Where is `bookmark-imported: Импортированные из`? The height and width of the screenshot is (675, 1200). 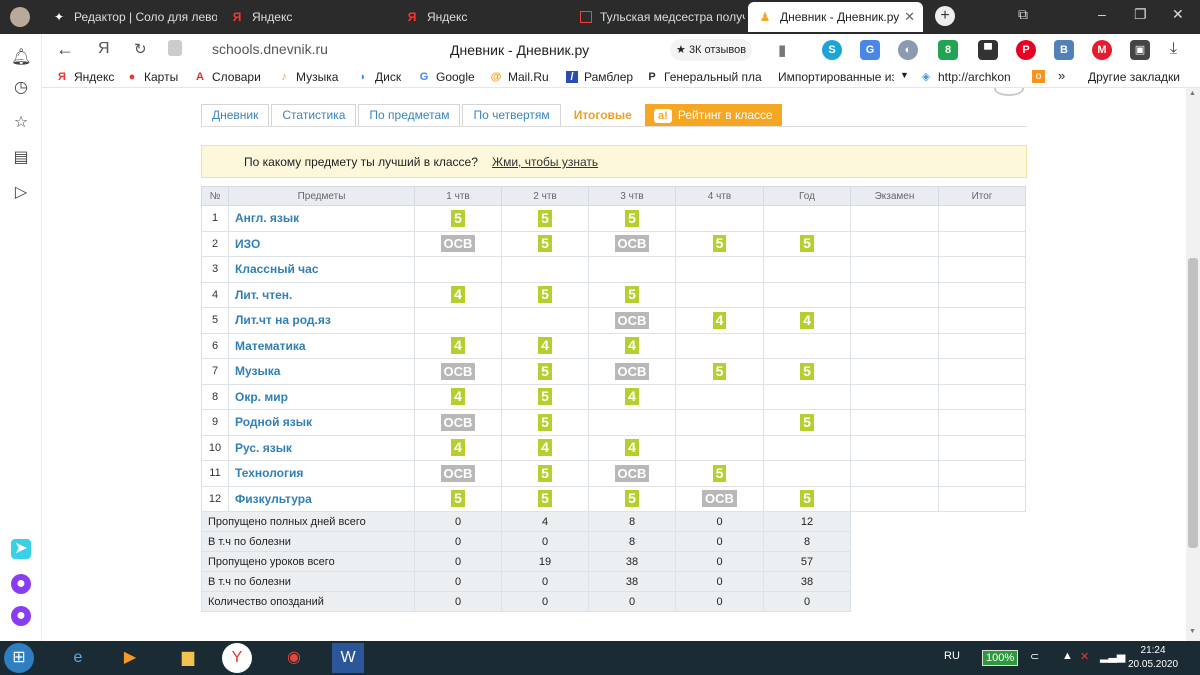 bookmark-imported: Импортированные из is located at coordinates (836, 77).